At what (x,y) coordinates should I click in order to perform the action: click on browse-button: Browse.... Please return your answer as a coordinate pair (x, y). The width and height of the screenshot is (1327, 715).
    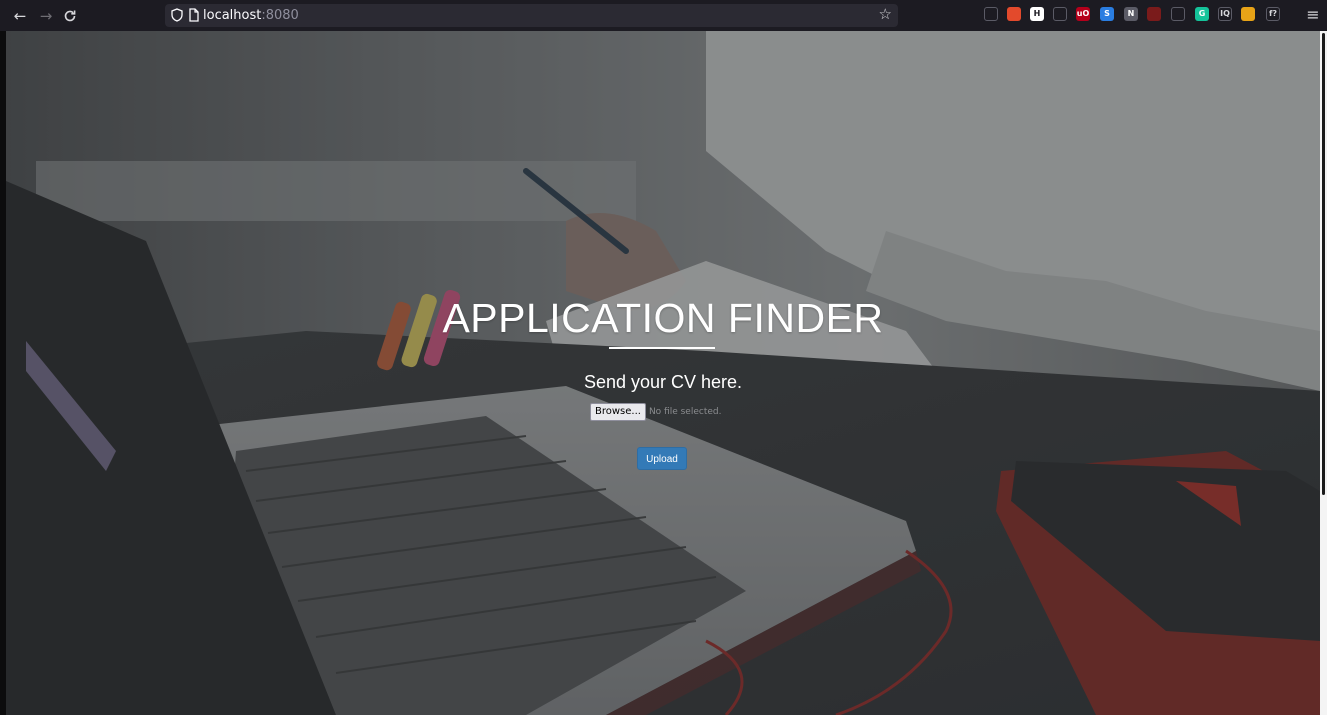
    Looking at the image, I should click on (618, 412).